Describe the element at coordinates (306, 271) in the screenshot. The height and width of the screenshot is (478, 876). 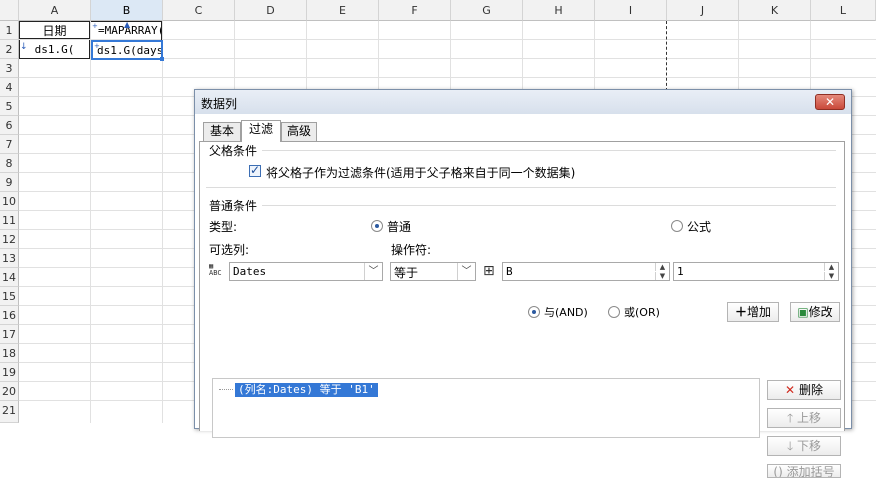
I see `column-select: Dates ﹀` at that location.